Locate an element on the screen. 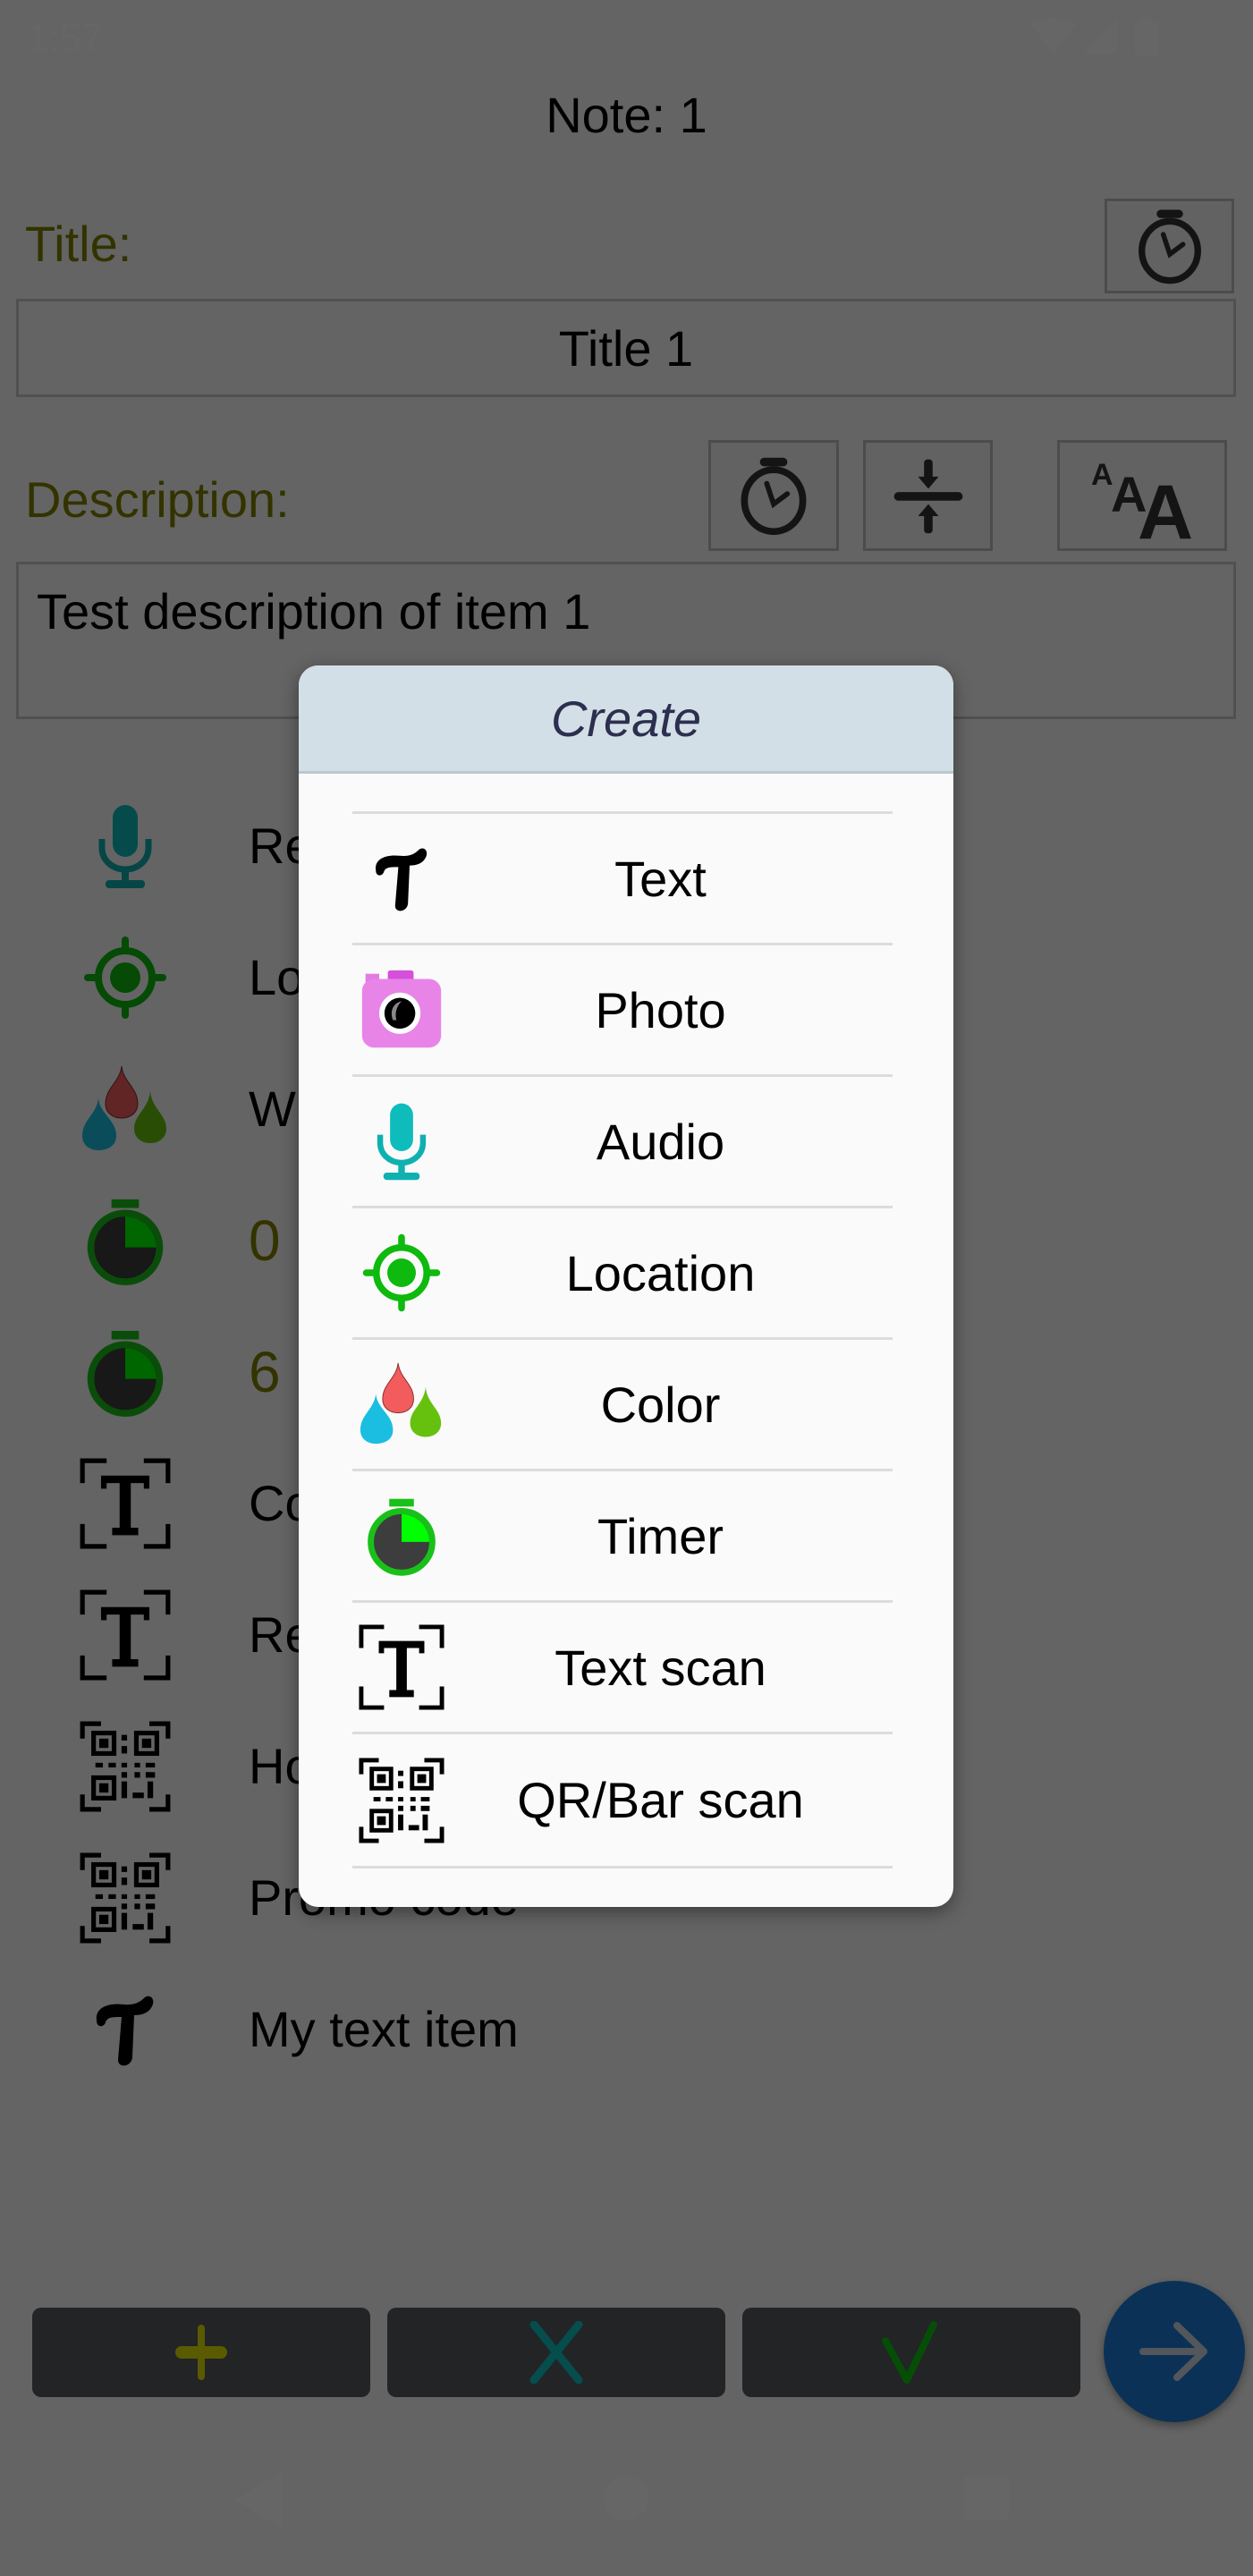 This screenshot has width=1253, height=2576. microphone-icon is located at coordinates (401, 1141).